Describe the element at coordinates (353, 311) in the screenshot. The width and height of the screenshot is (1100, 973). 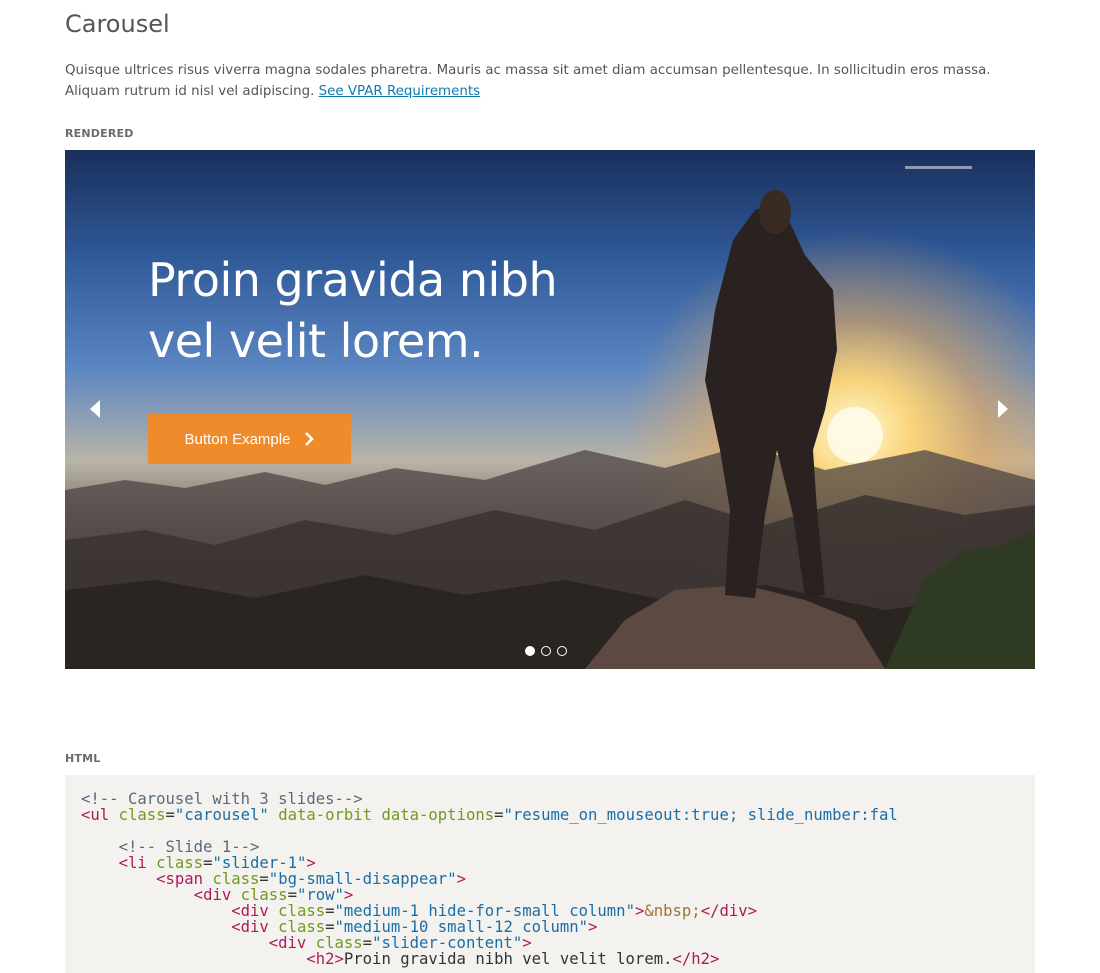
I see `slide-title: Proin gravida nibh vel velit lorem.` at that location.